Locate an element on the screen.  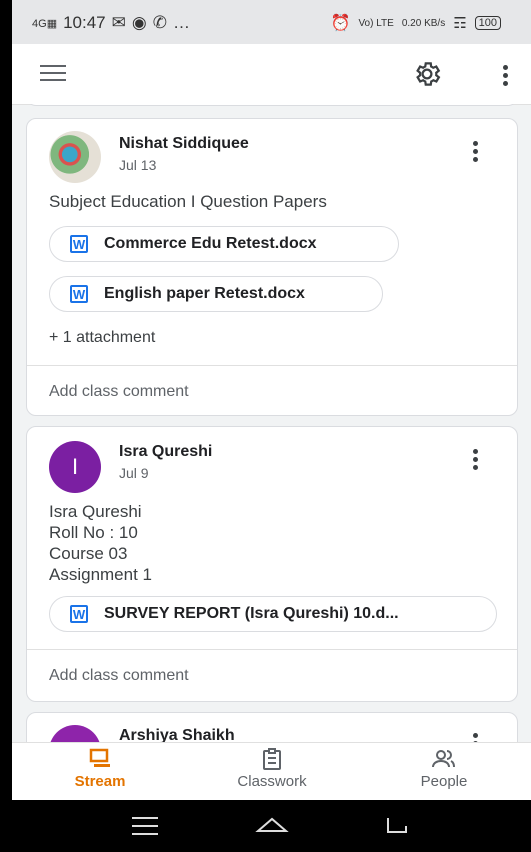
battery-icon: 100 is located at coordinates (487, 23).